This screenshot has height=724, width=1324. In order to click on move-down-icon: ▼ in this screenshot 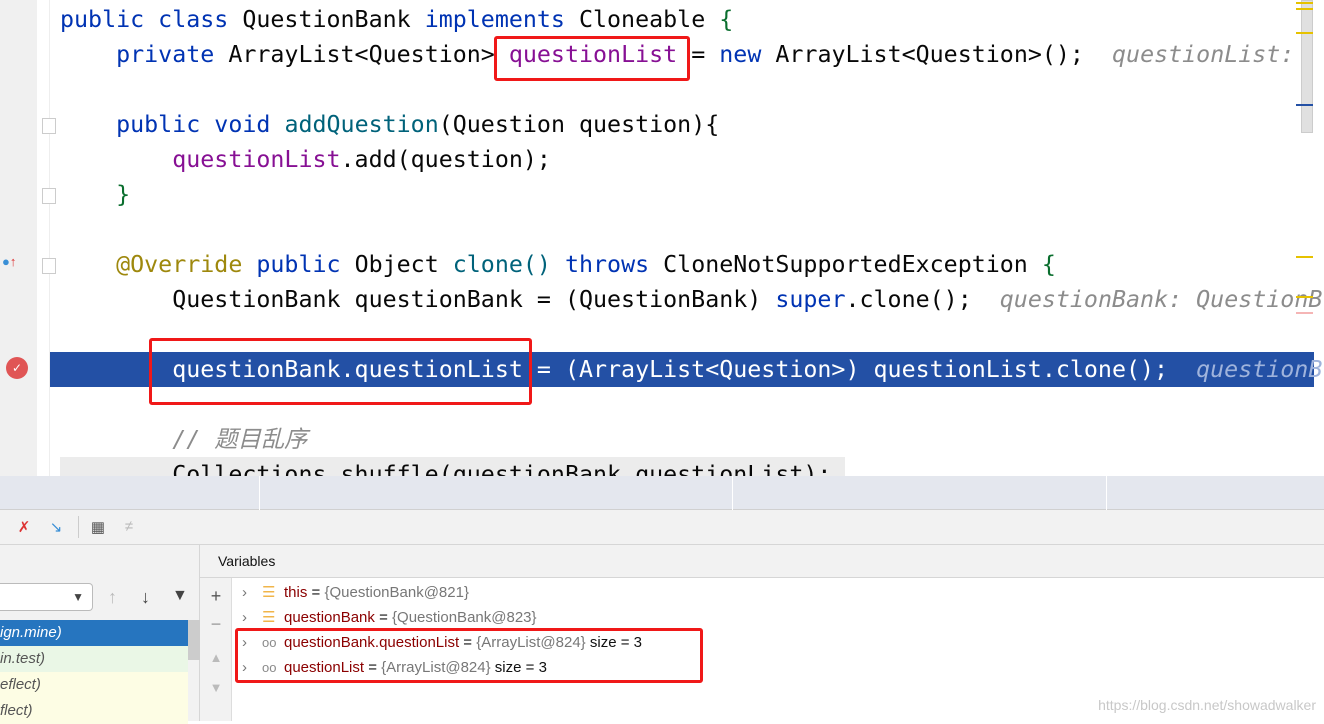, I will do `click(216, 687)`.